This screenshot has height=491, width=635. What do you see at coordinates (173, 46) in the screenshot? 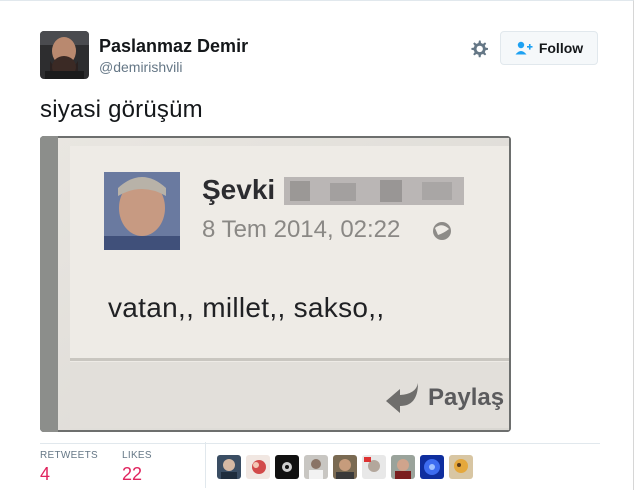
I see `user-name: Paslanmaz Demir` at bounding box center [173, 46].